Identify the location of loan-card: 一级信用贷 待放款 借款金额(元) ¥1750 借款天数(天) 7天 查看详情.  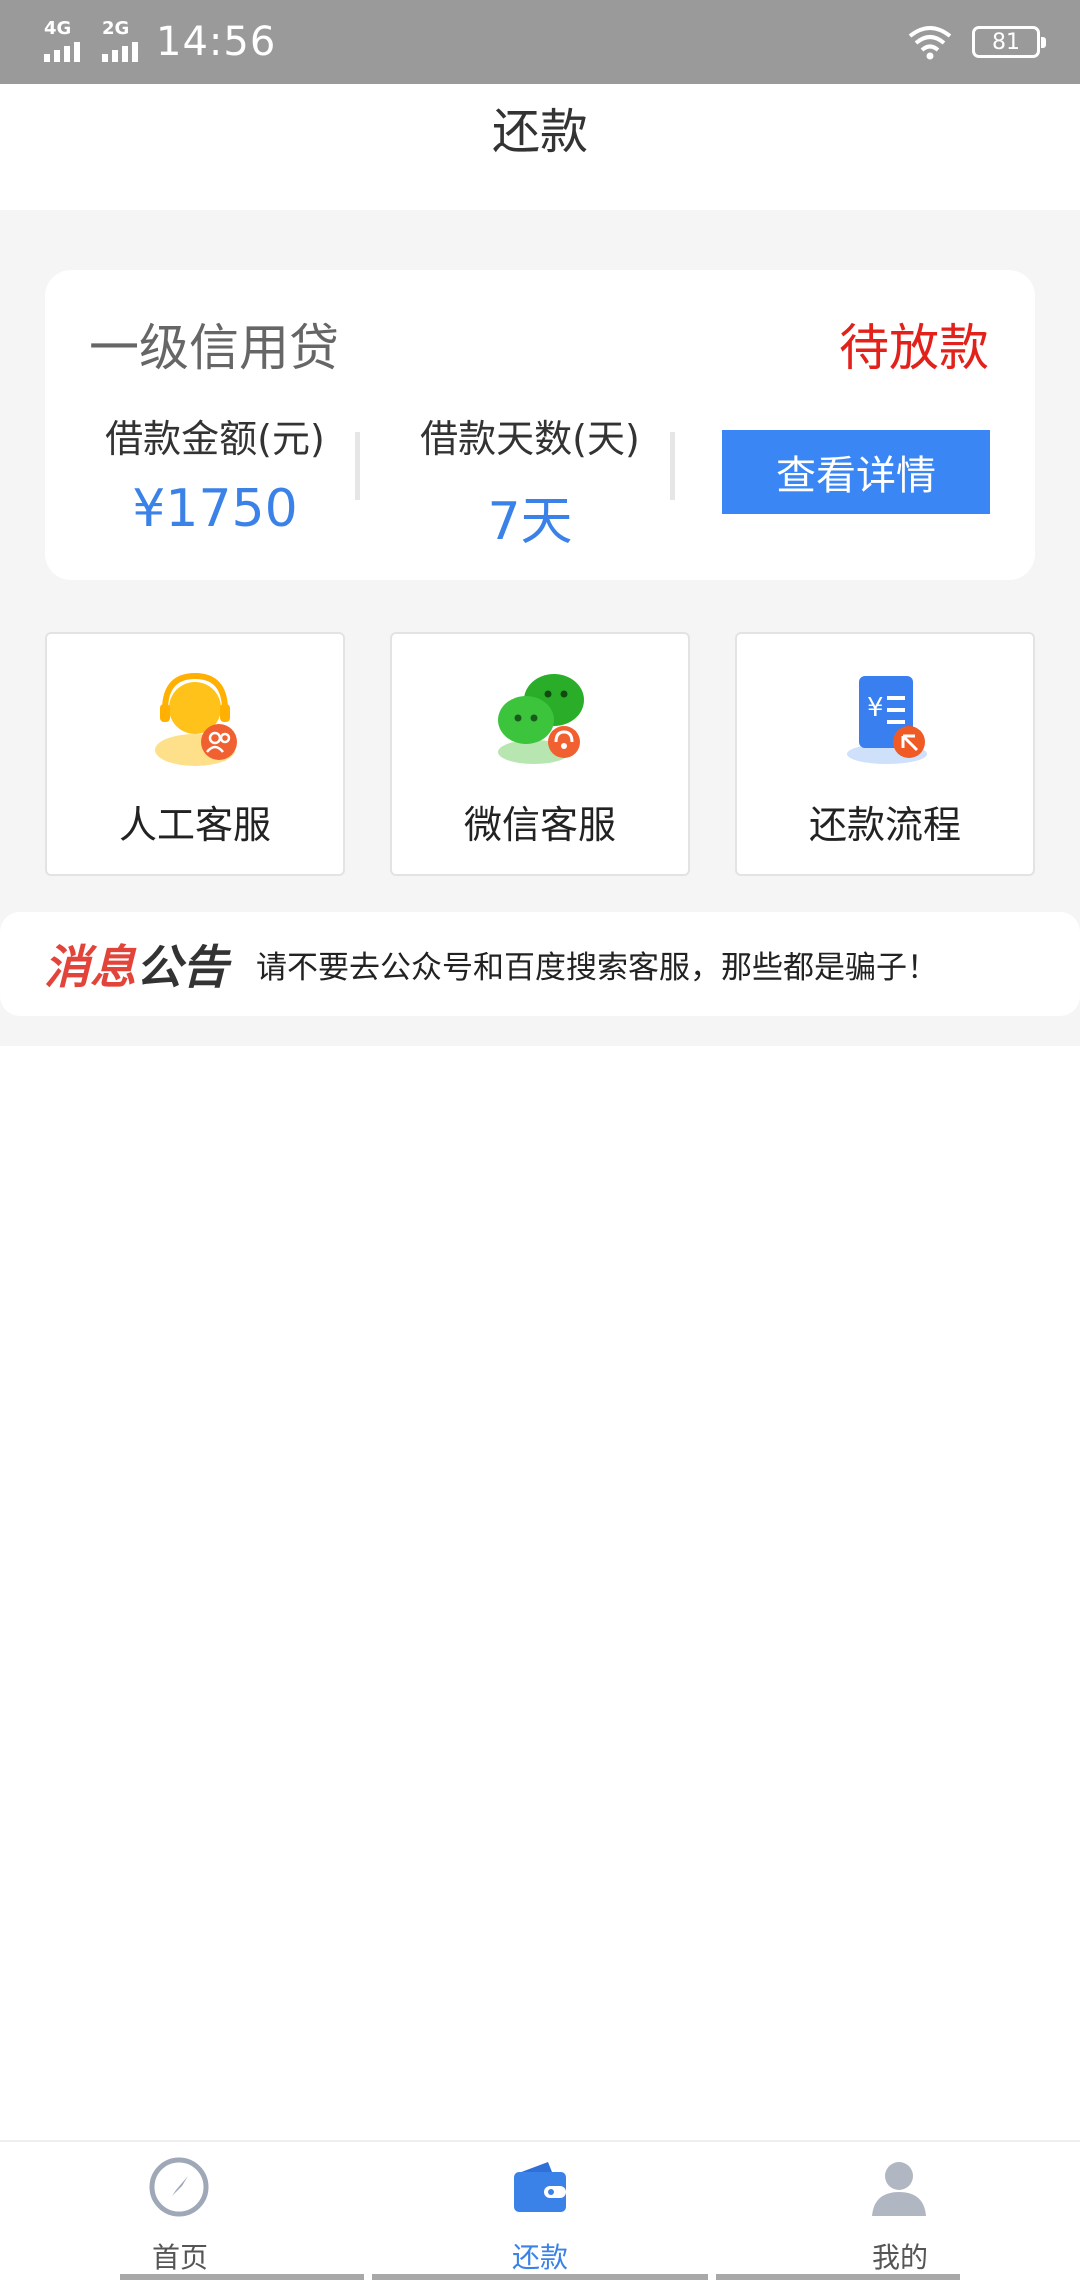
(540, 425).